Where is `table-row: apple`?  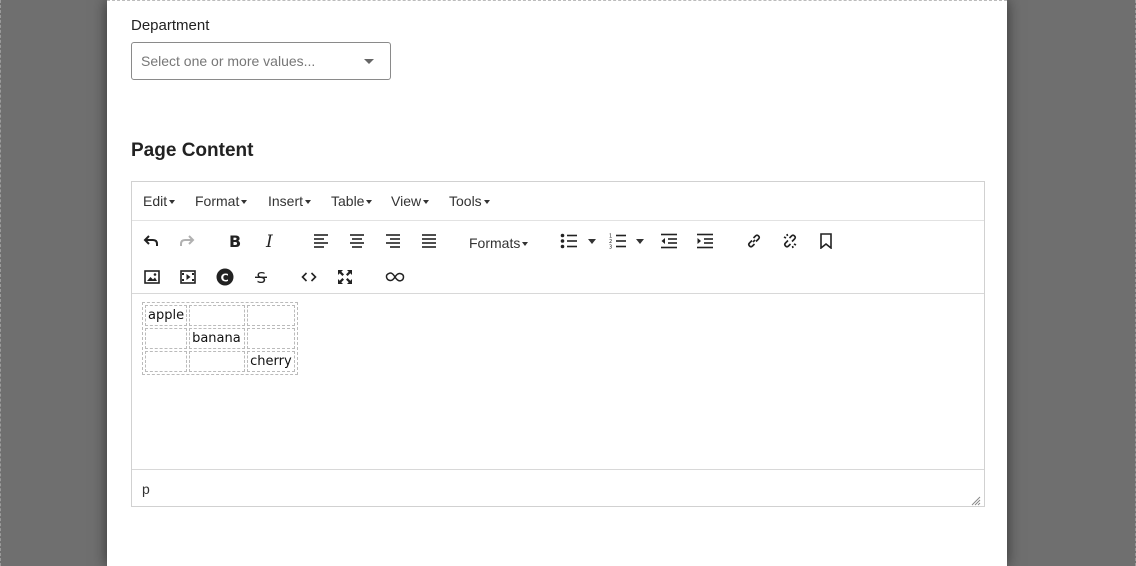
table-row: apple is located at coordinates (220, 315).